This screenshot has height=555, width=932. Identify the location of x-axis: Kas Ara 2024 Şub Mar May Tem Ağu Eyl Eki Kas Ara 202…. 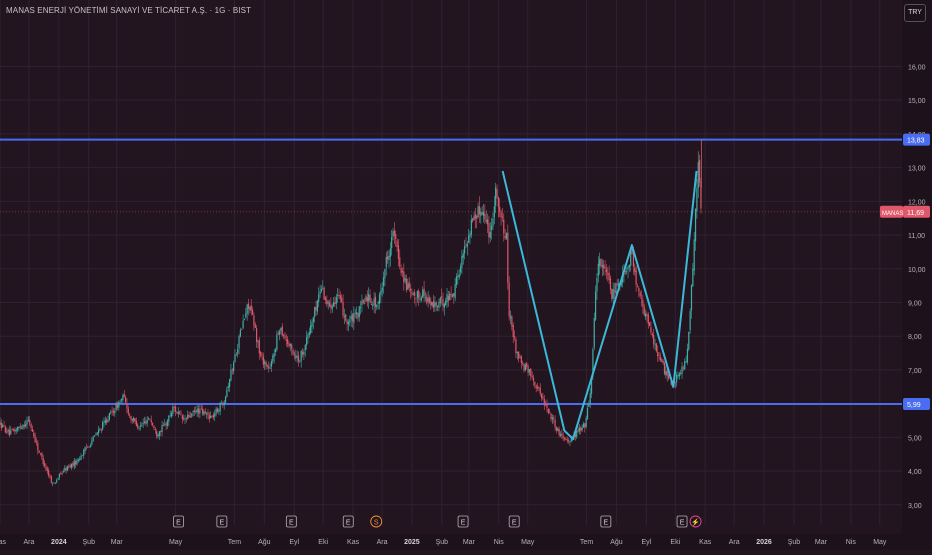
(451, 542).